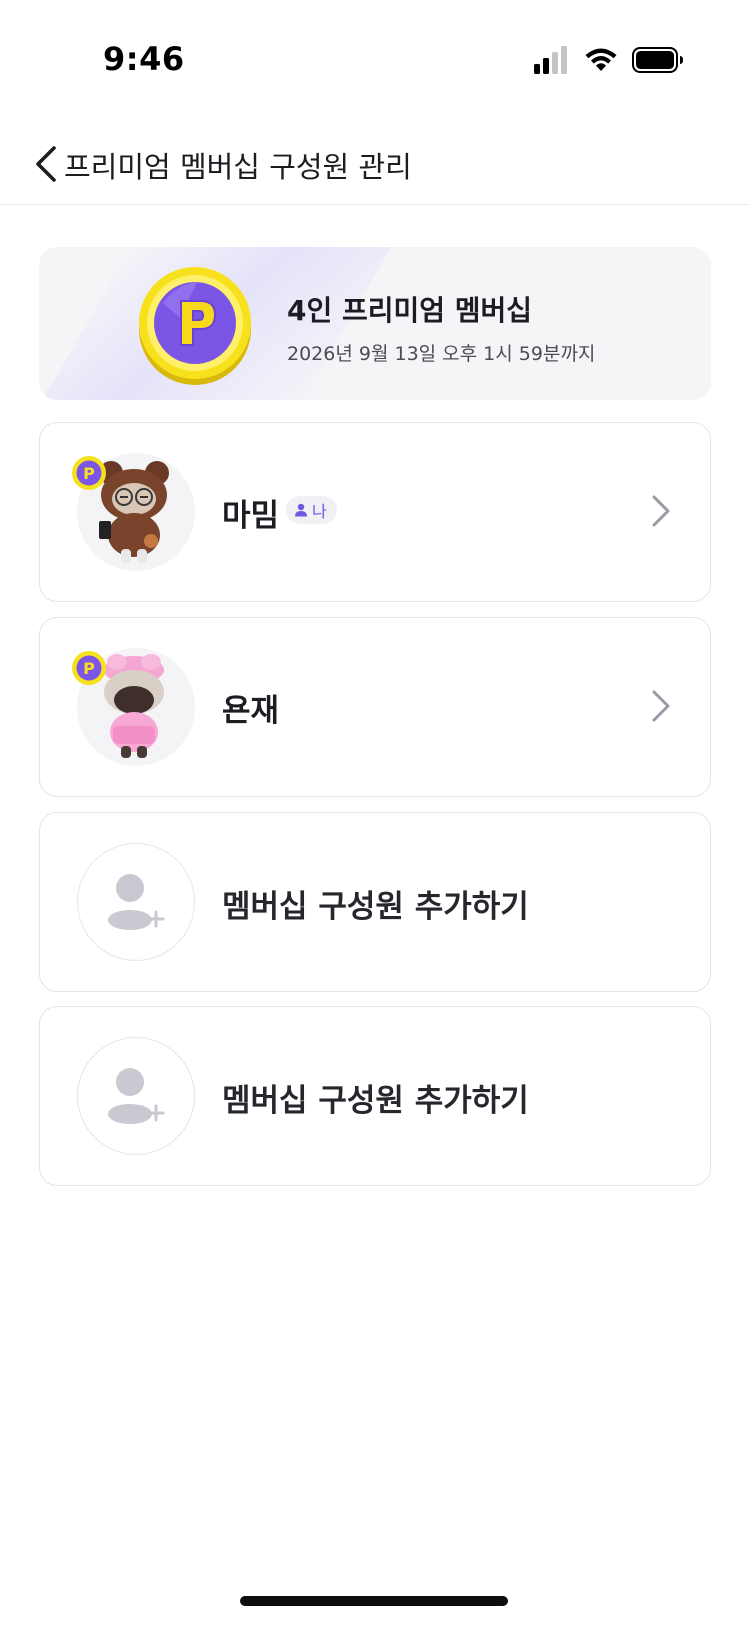  I want to click on nav-bar: 프리미엄 멤버십 구성원 관리, so click(375, 166).